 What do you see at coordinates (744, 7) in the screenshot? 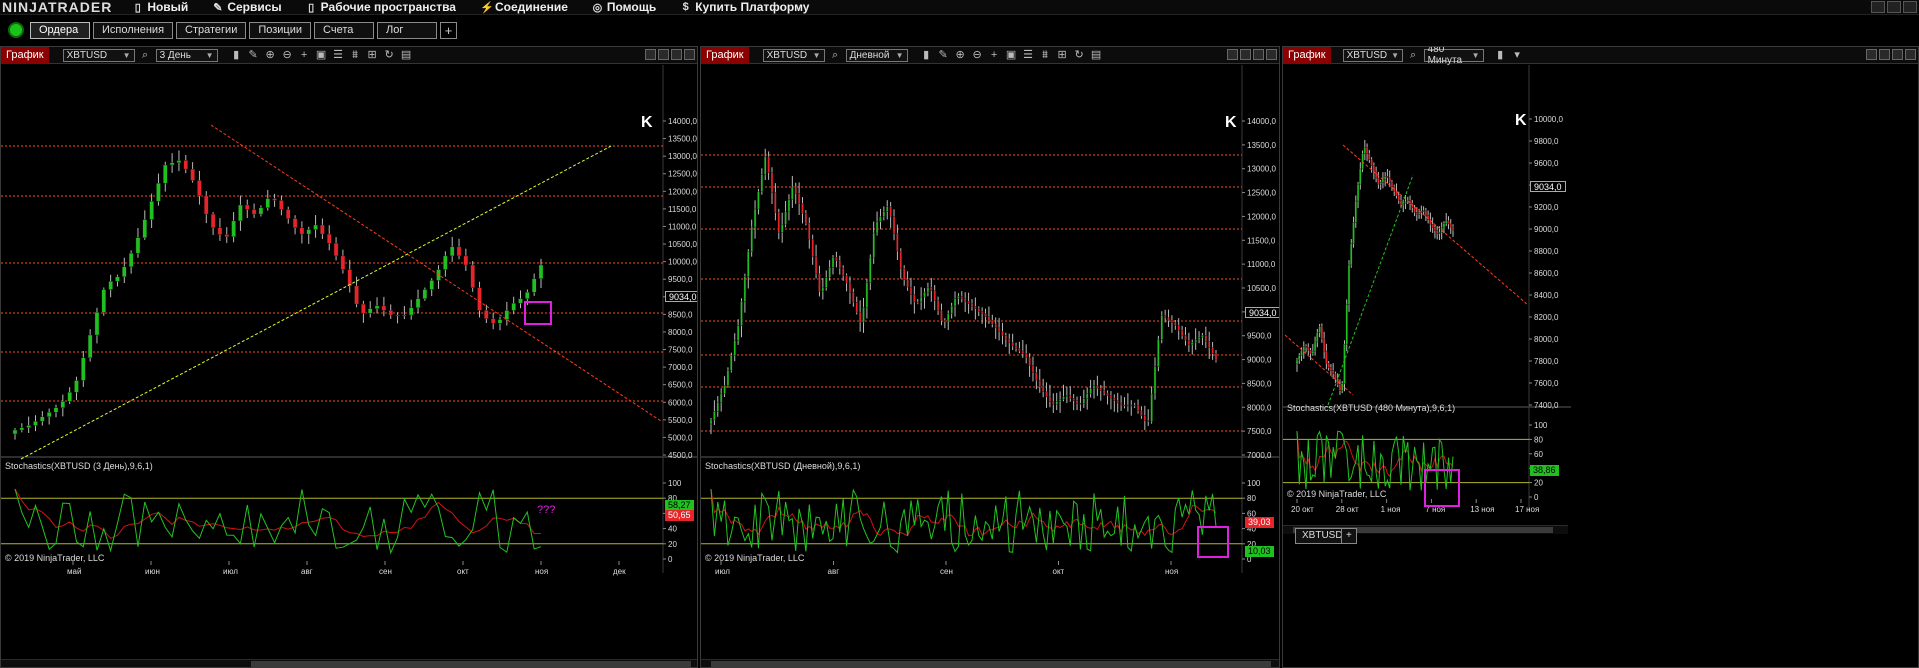
I see `menu-buy: $ Купить Платформу` at bounding box center [744, 7].